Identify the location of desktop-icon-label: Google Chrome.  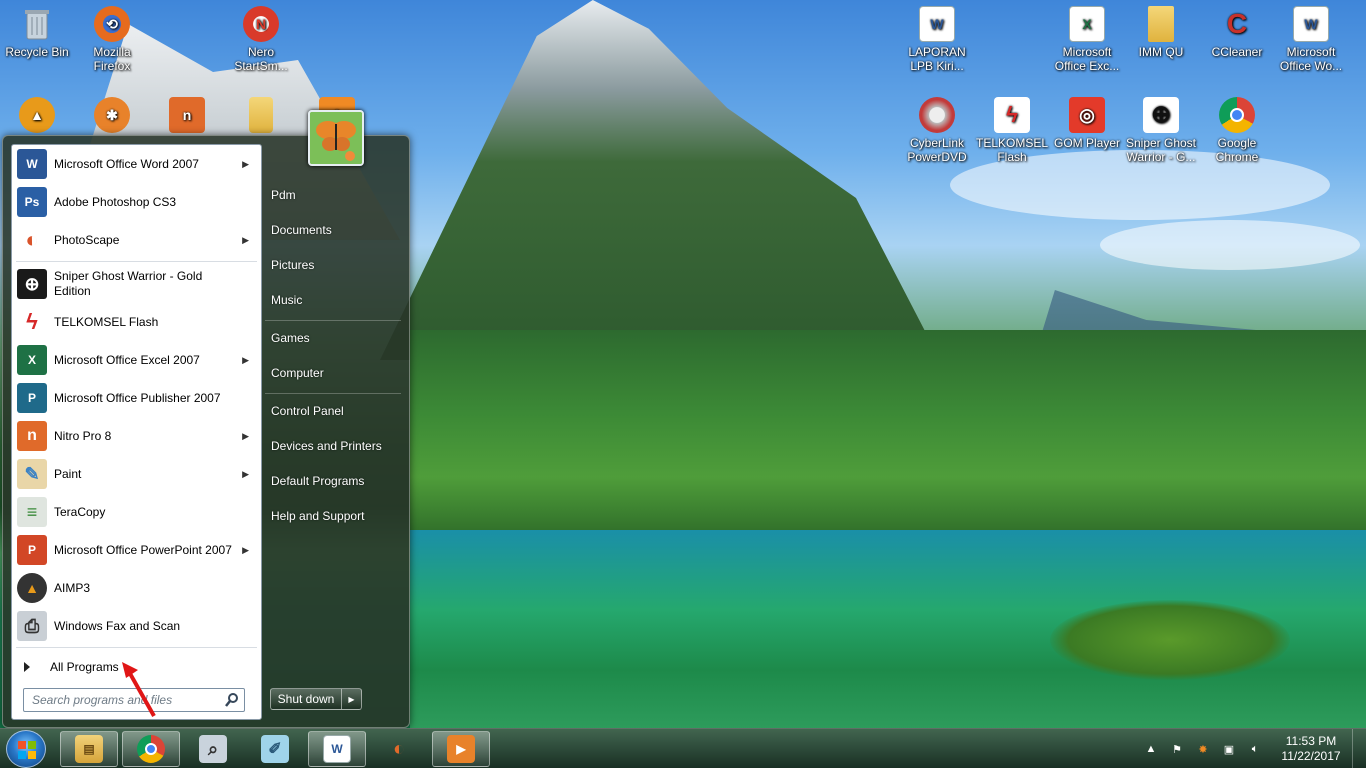
(1237, 150).